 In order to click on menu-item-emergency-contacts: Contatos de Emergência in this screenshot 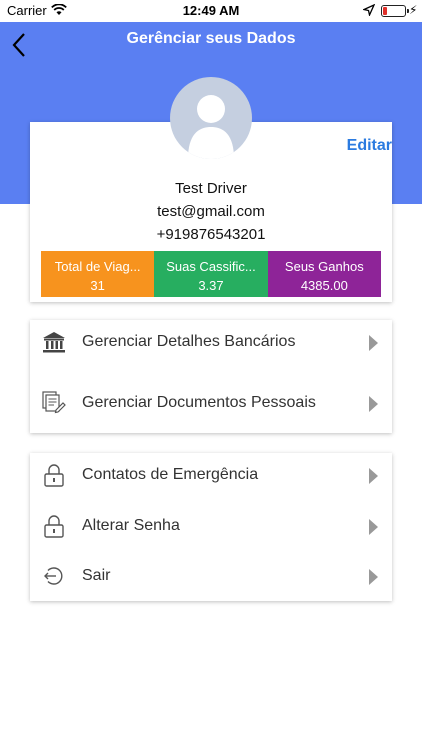, I will do `click(211, 475)`.